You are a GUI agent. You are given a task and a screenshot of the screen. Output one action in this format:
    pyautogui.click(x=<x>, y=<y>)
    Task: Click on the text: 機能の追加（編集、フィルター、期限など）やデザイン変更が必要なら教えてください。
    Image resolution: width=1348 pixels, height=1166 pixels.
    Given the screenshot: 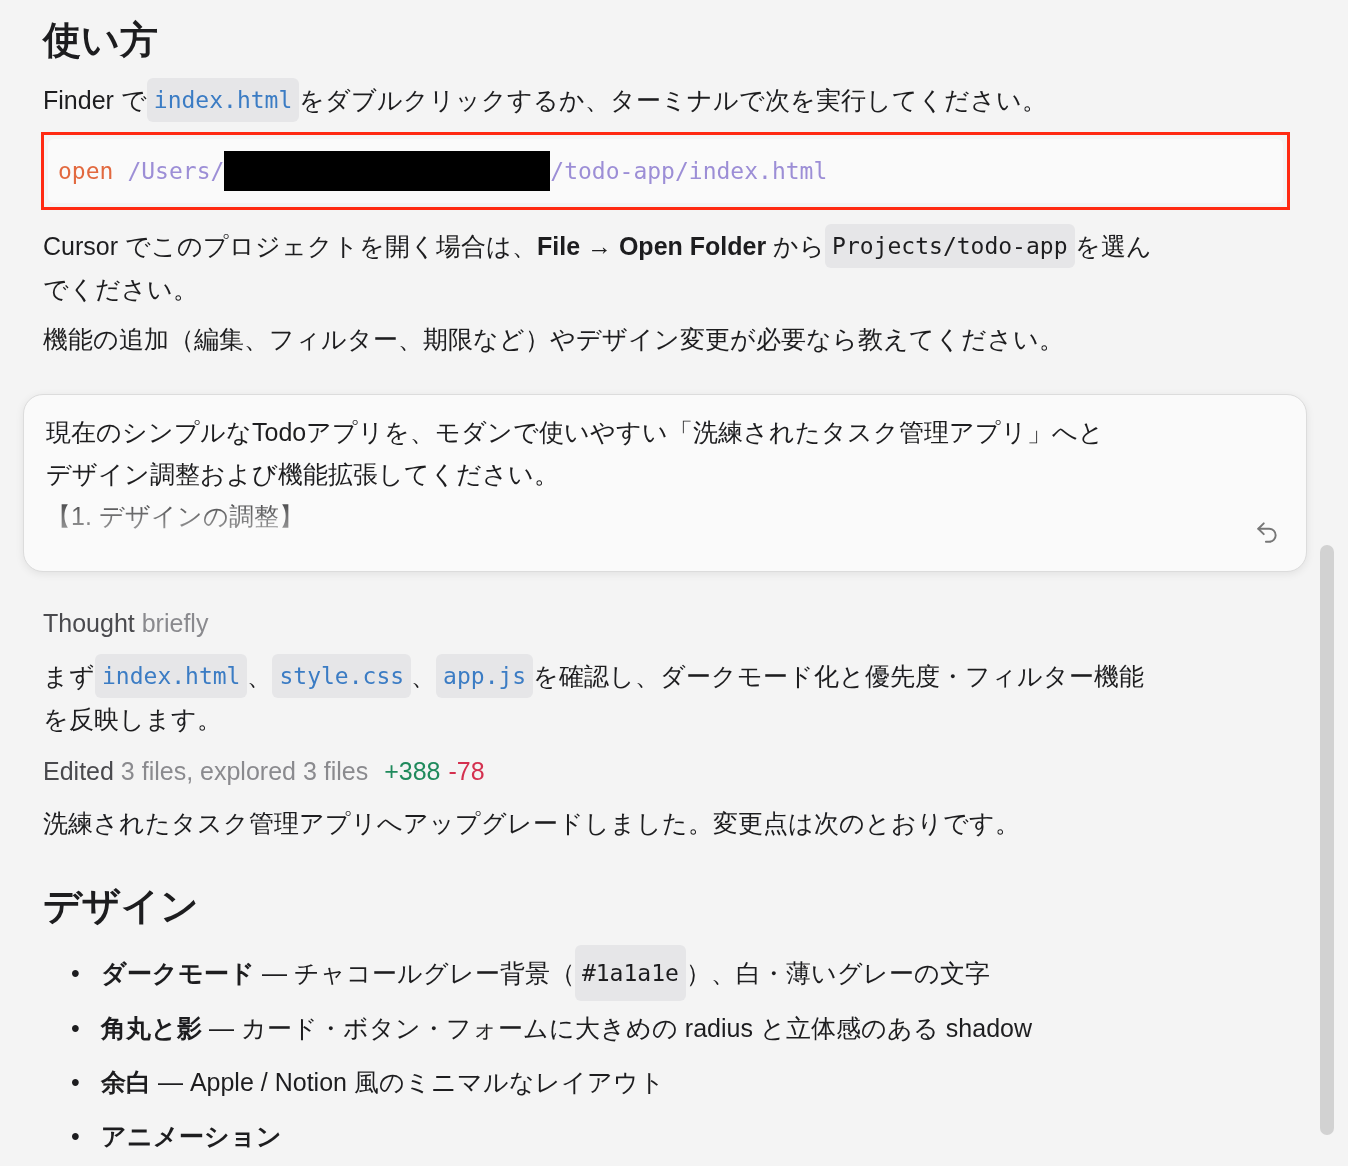 What is the action you would take?
    pyautogui.click(x=553, y=339)
    